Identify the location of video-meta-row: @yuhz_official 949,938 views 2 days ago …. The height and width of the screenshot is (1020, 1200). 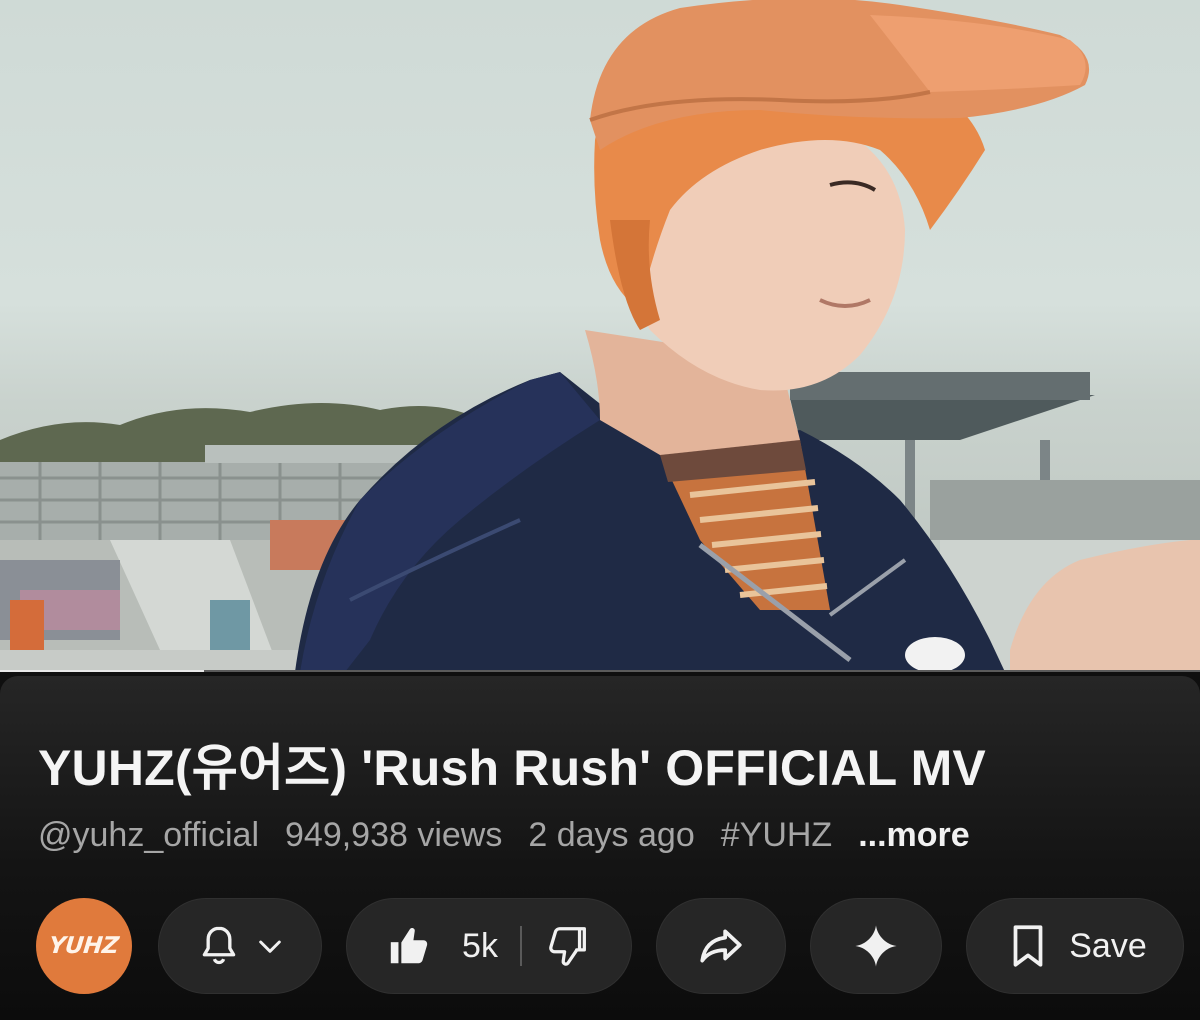
(504, 835).